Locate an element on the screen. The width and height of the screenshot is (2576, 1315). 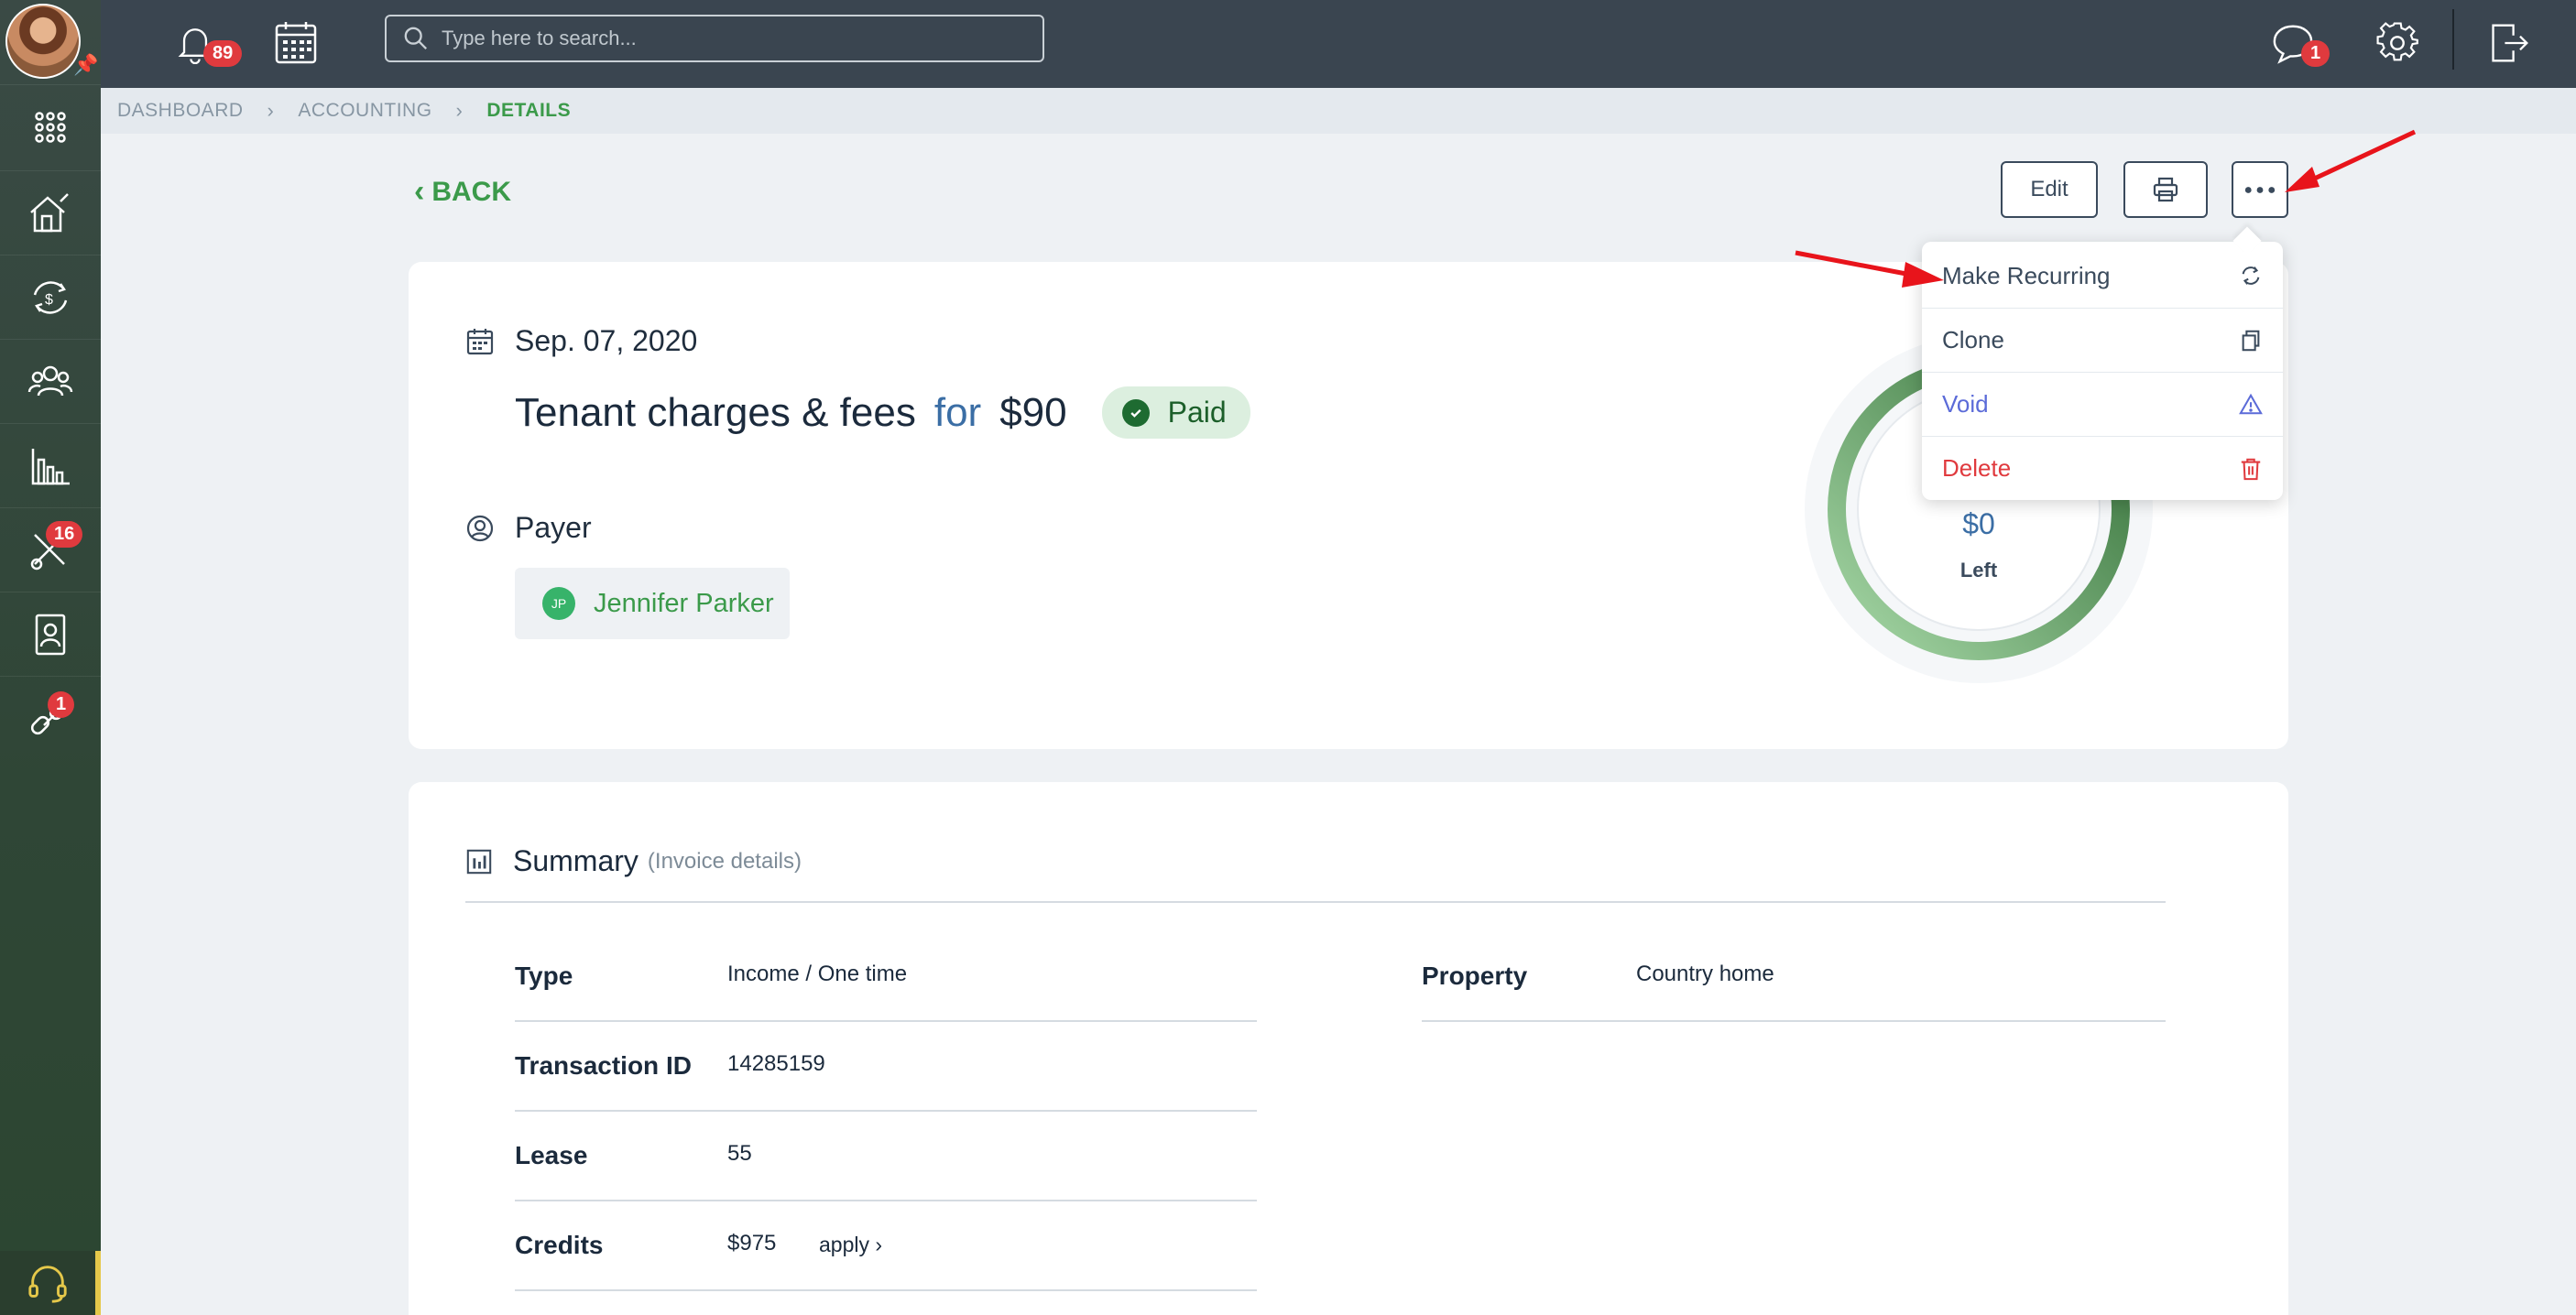
field-label: Transaction ID is located at coordinates (604, 1065).